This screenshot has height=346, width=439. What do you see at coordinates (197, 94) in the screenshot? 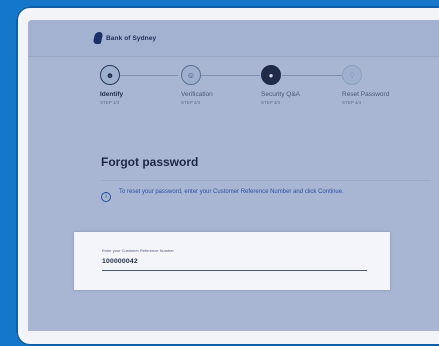
I see `step-label: Verification` at bounding box center [197, 94].